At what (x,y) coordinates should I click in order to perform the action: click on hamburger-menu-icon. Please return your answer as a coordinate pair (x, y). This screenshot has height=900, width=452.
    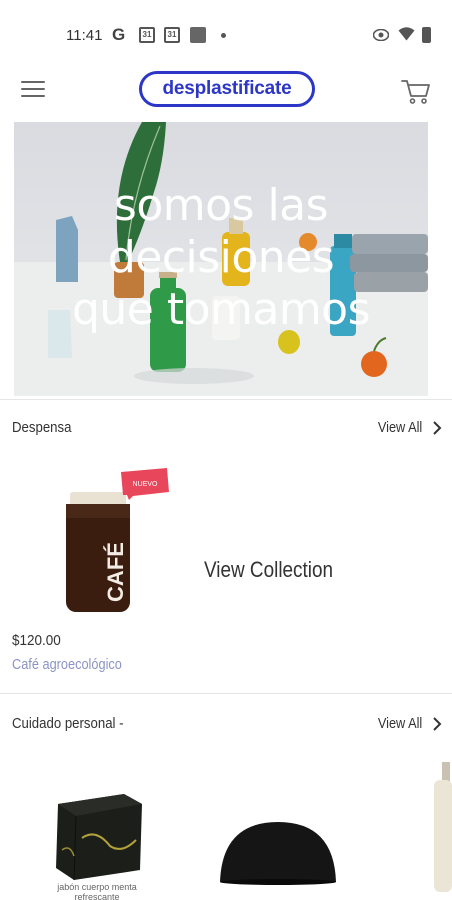
    Looking at the image, I should click on (33, 91).